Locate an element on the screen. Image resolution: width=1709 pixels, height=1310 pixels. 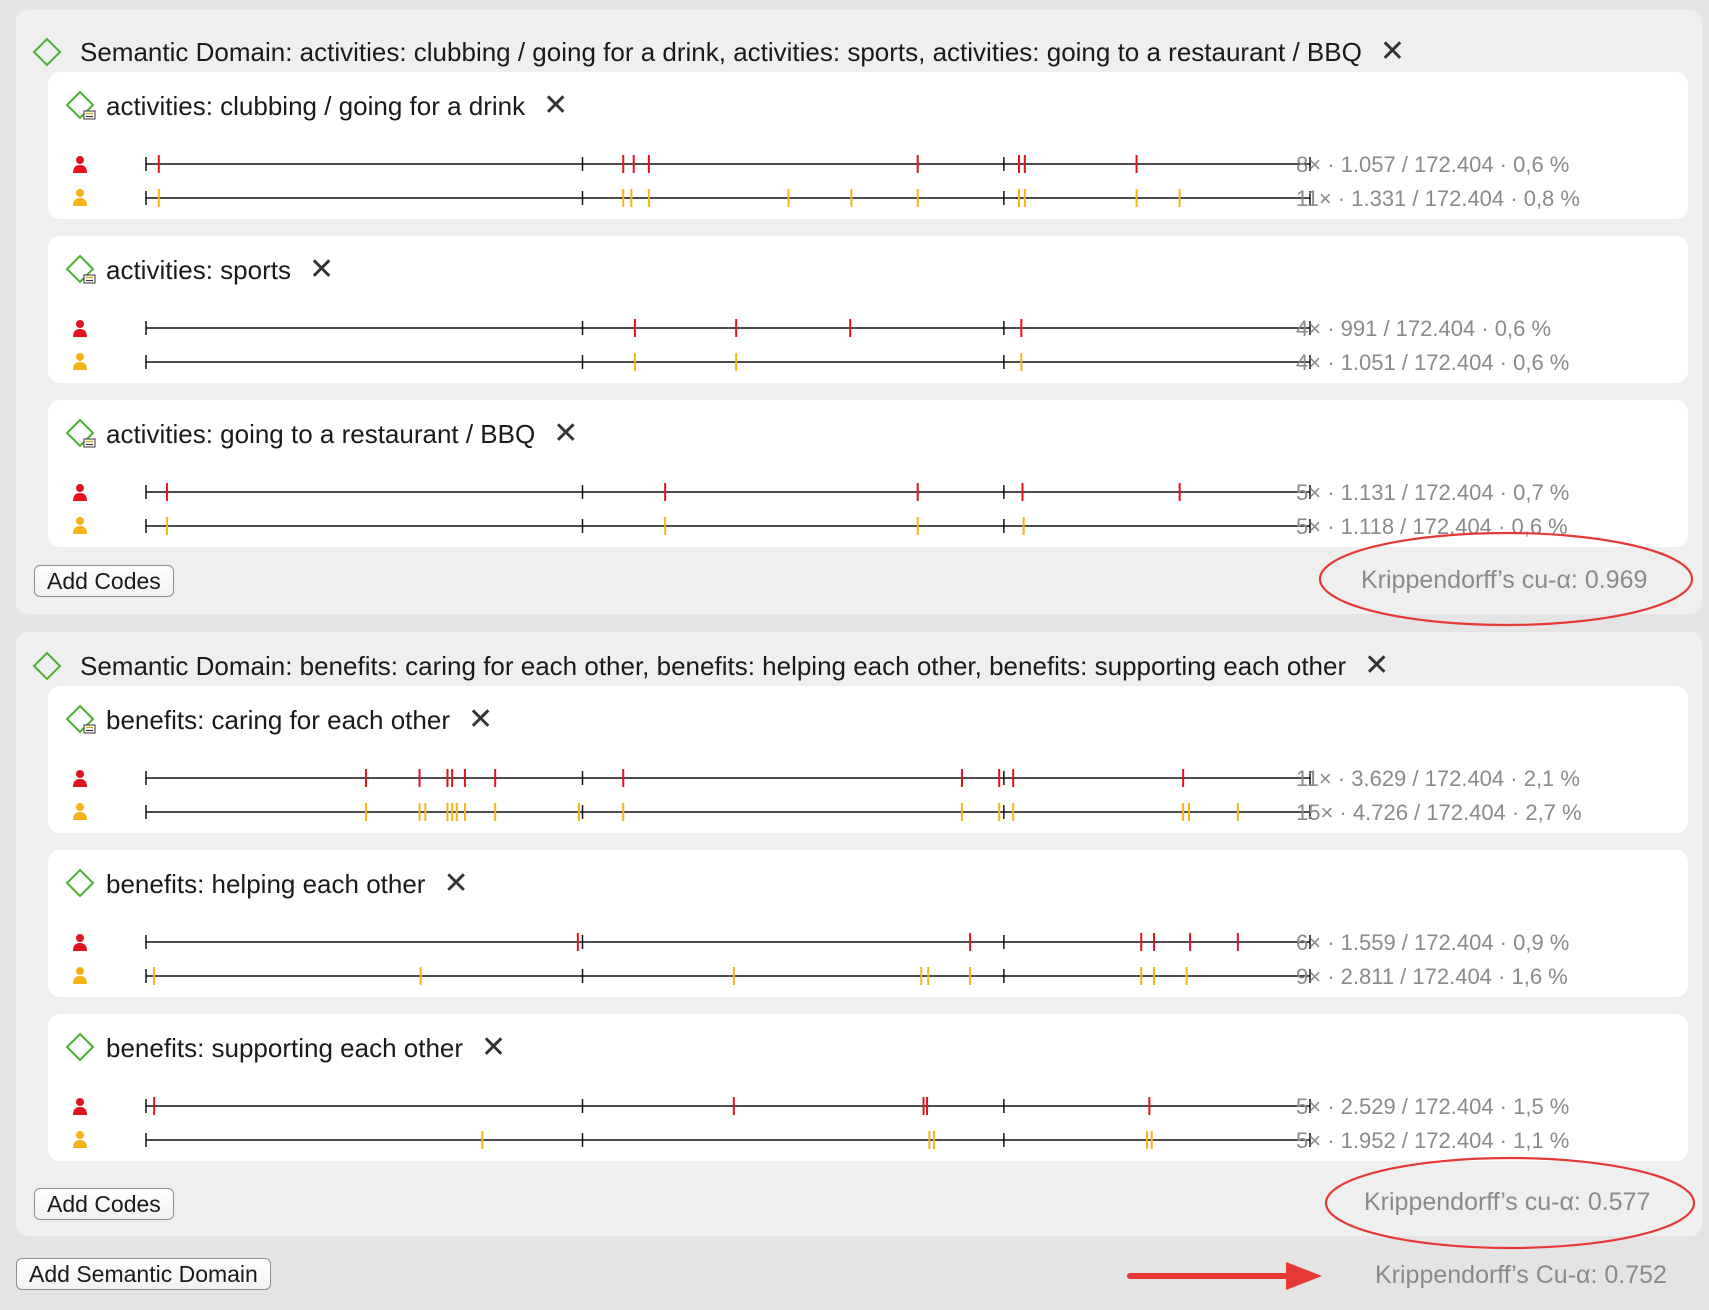
coder-1-stats: 5× · 1.131 / 172.404 · 0,7 % is located at coordinates (1433, 492).